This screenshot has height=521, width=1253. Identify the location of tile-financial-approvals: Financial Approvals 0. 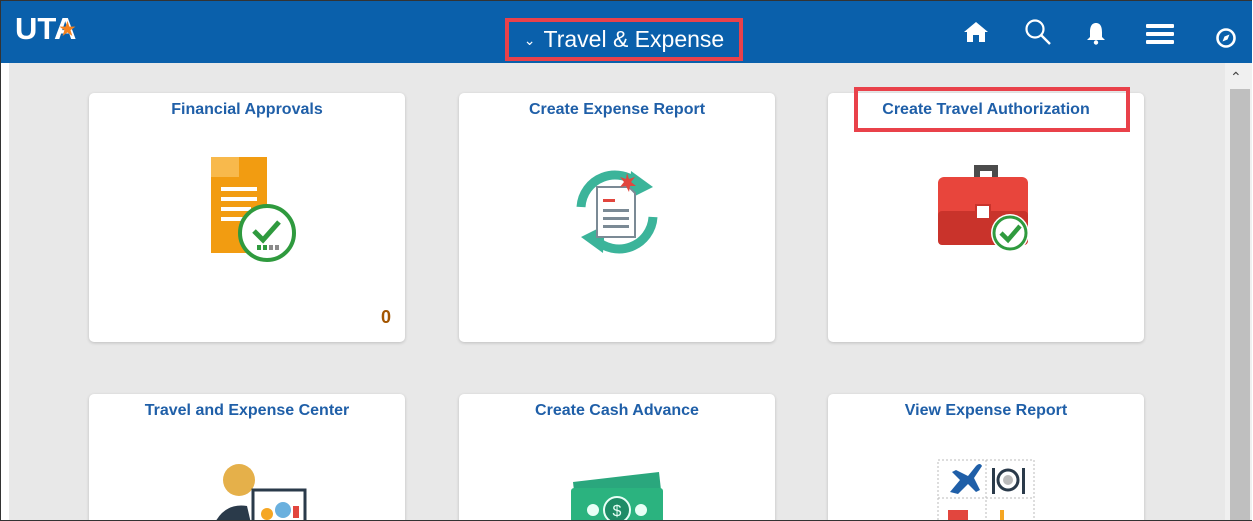
(247, 217).